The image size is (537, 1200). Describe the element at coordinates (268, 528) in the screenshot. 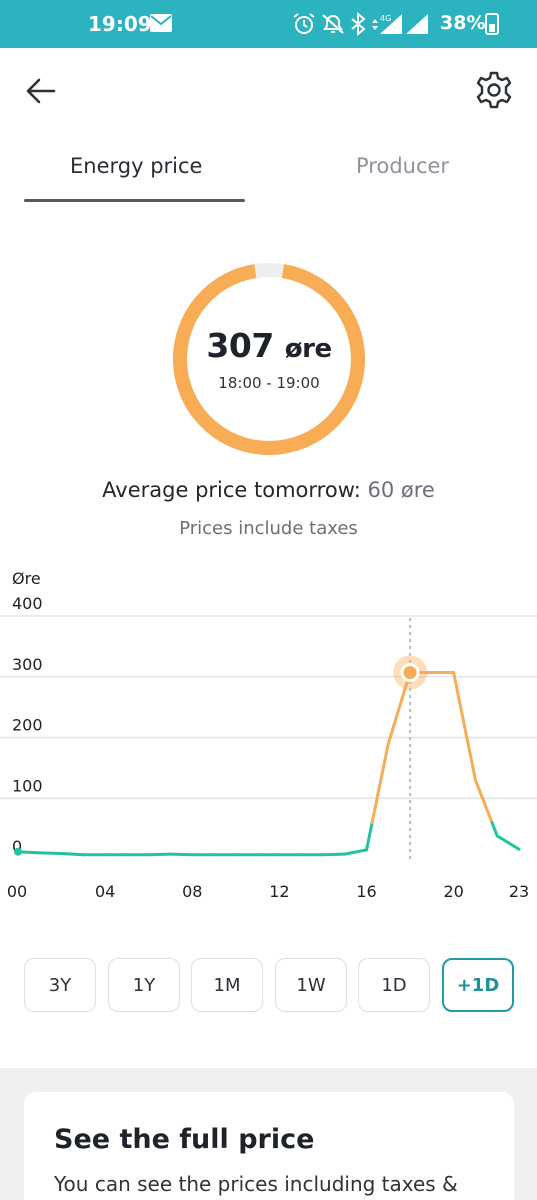

I see `tax-note: Prices include taxes` at that location.